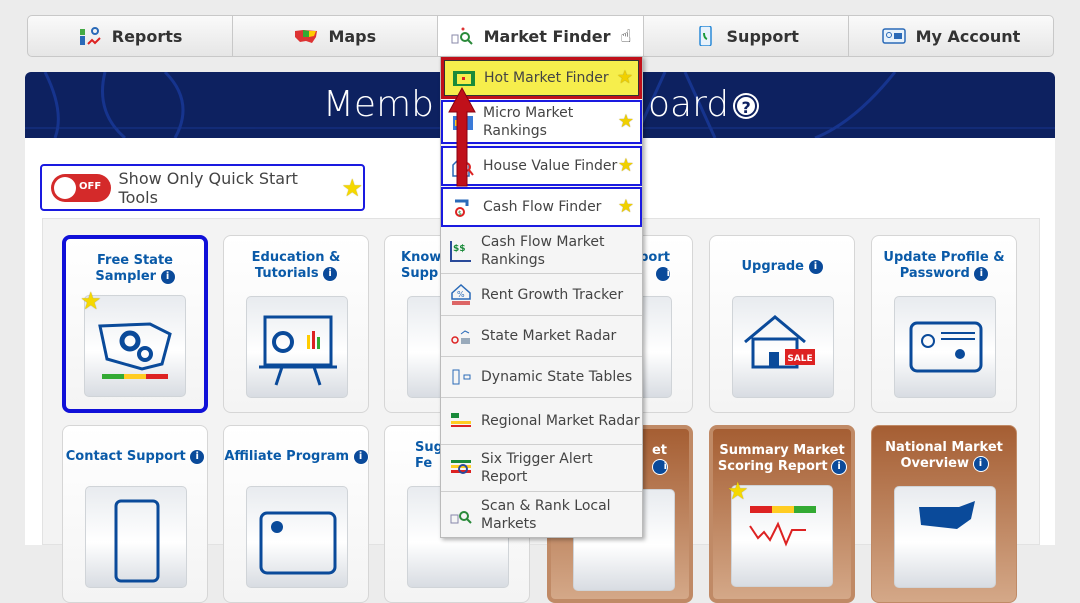 This screenshot has height=603, width=1080. Describe the element at coordinates (951, 36) in the screenshot. I see `tab-my-account: My Account` at that location.